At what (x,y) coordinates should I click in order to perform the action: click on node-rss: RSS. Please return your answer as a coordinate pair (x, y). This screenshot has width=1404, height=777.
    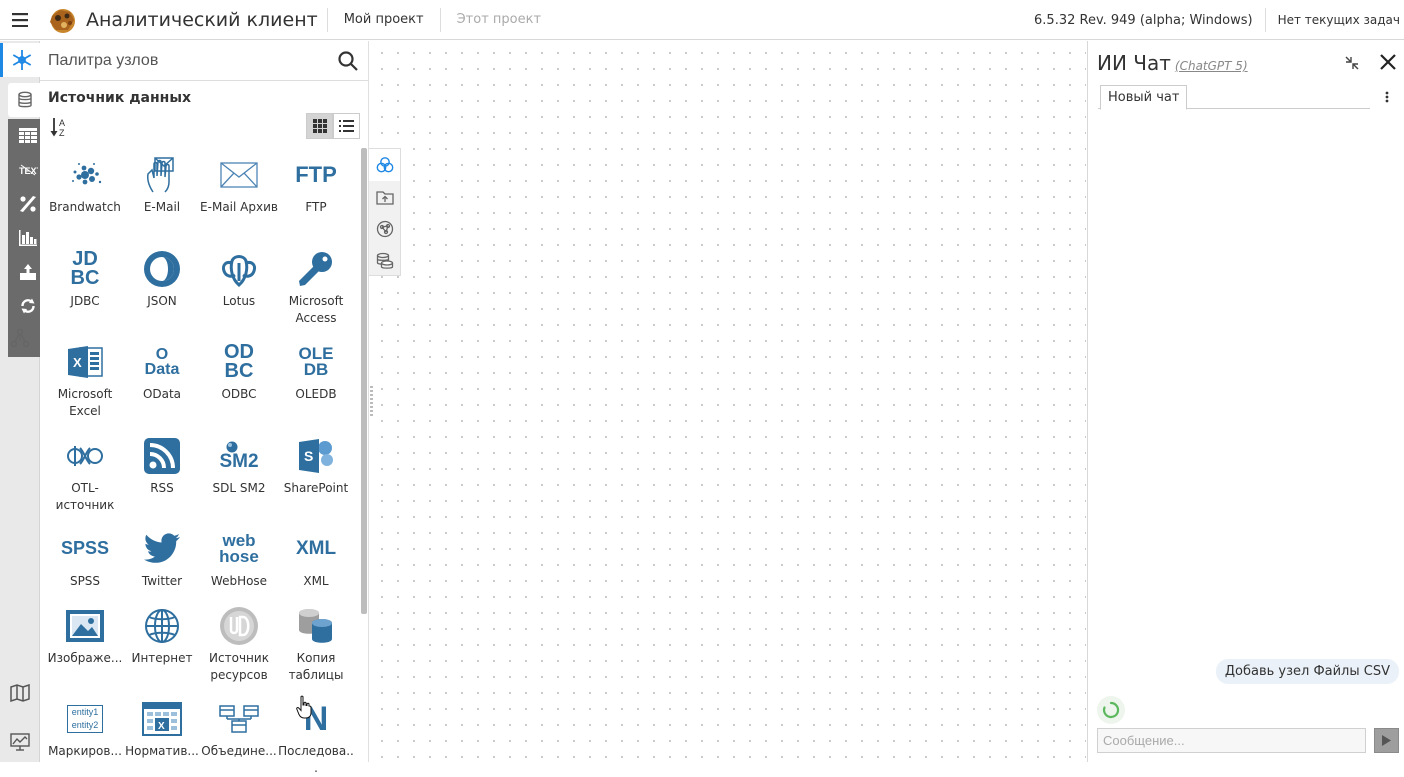
    Looking at the image, I should click on (162, 465).